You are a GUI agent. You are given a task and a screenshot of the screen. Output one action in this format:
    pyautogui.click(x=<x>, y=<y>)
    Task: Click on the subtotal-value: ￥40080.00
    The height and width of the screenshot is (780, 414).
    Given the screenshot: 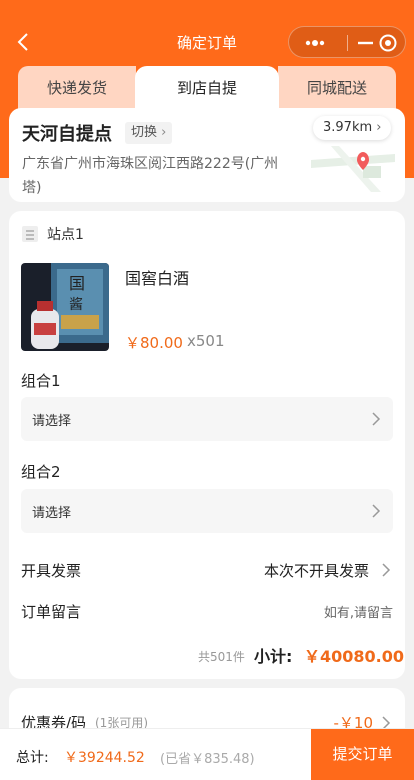 What is the action you would take?
    pyautogui.click(x=354, y=656)
    